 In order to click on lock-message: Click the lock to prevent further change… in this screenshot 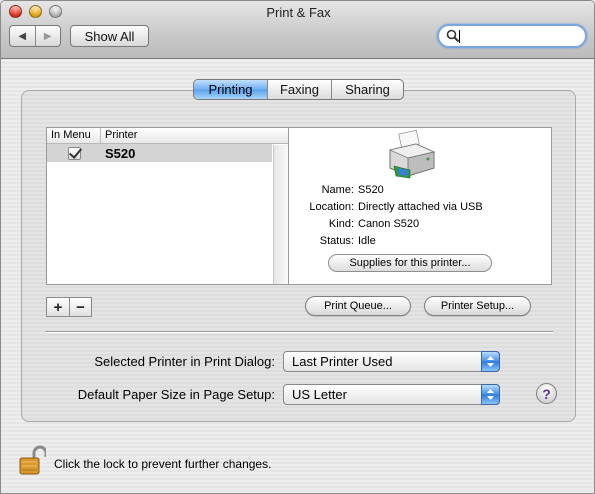, I will do `click(163, 464)`.